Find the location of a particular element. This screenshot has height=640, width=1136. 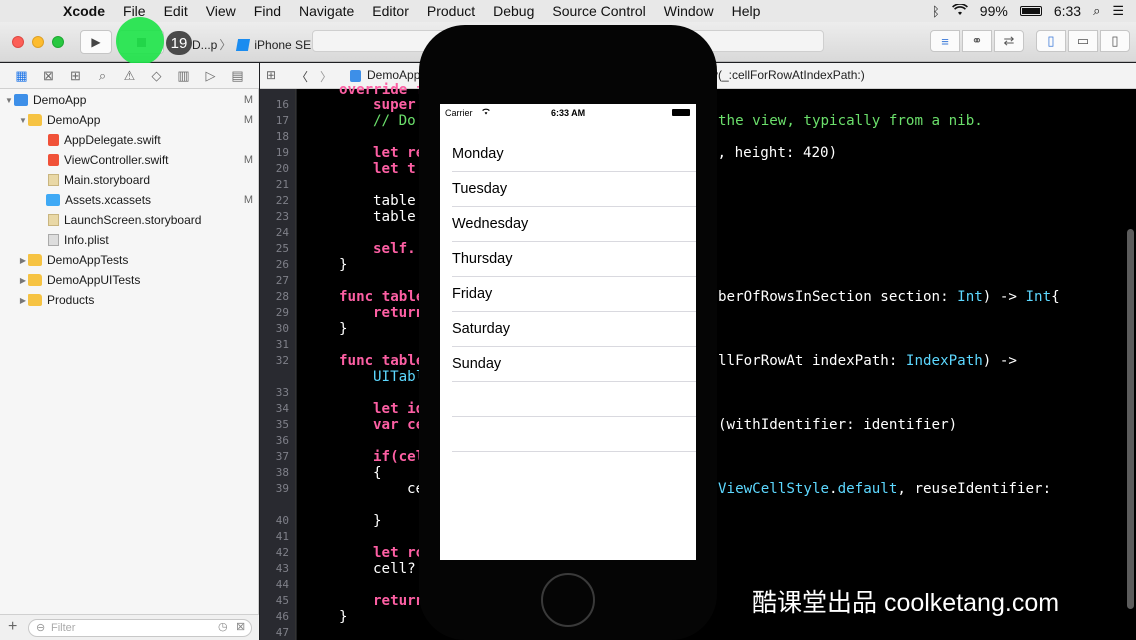

recent-files-icon: ◷ is located at coordinates (223, 626).